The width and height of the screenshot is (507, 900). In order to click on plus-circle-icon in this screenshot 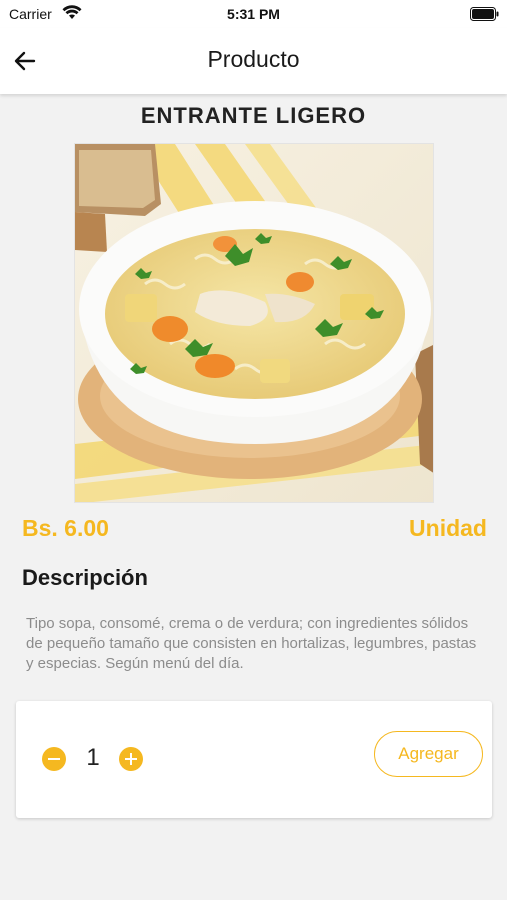, I will do `click(131, 759)`.